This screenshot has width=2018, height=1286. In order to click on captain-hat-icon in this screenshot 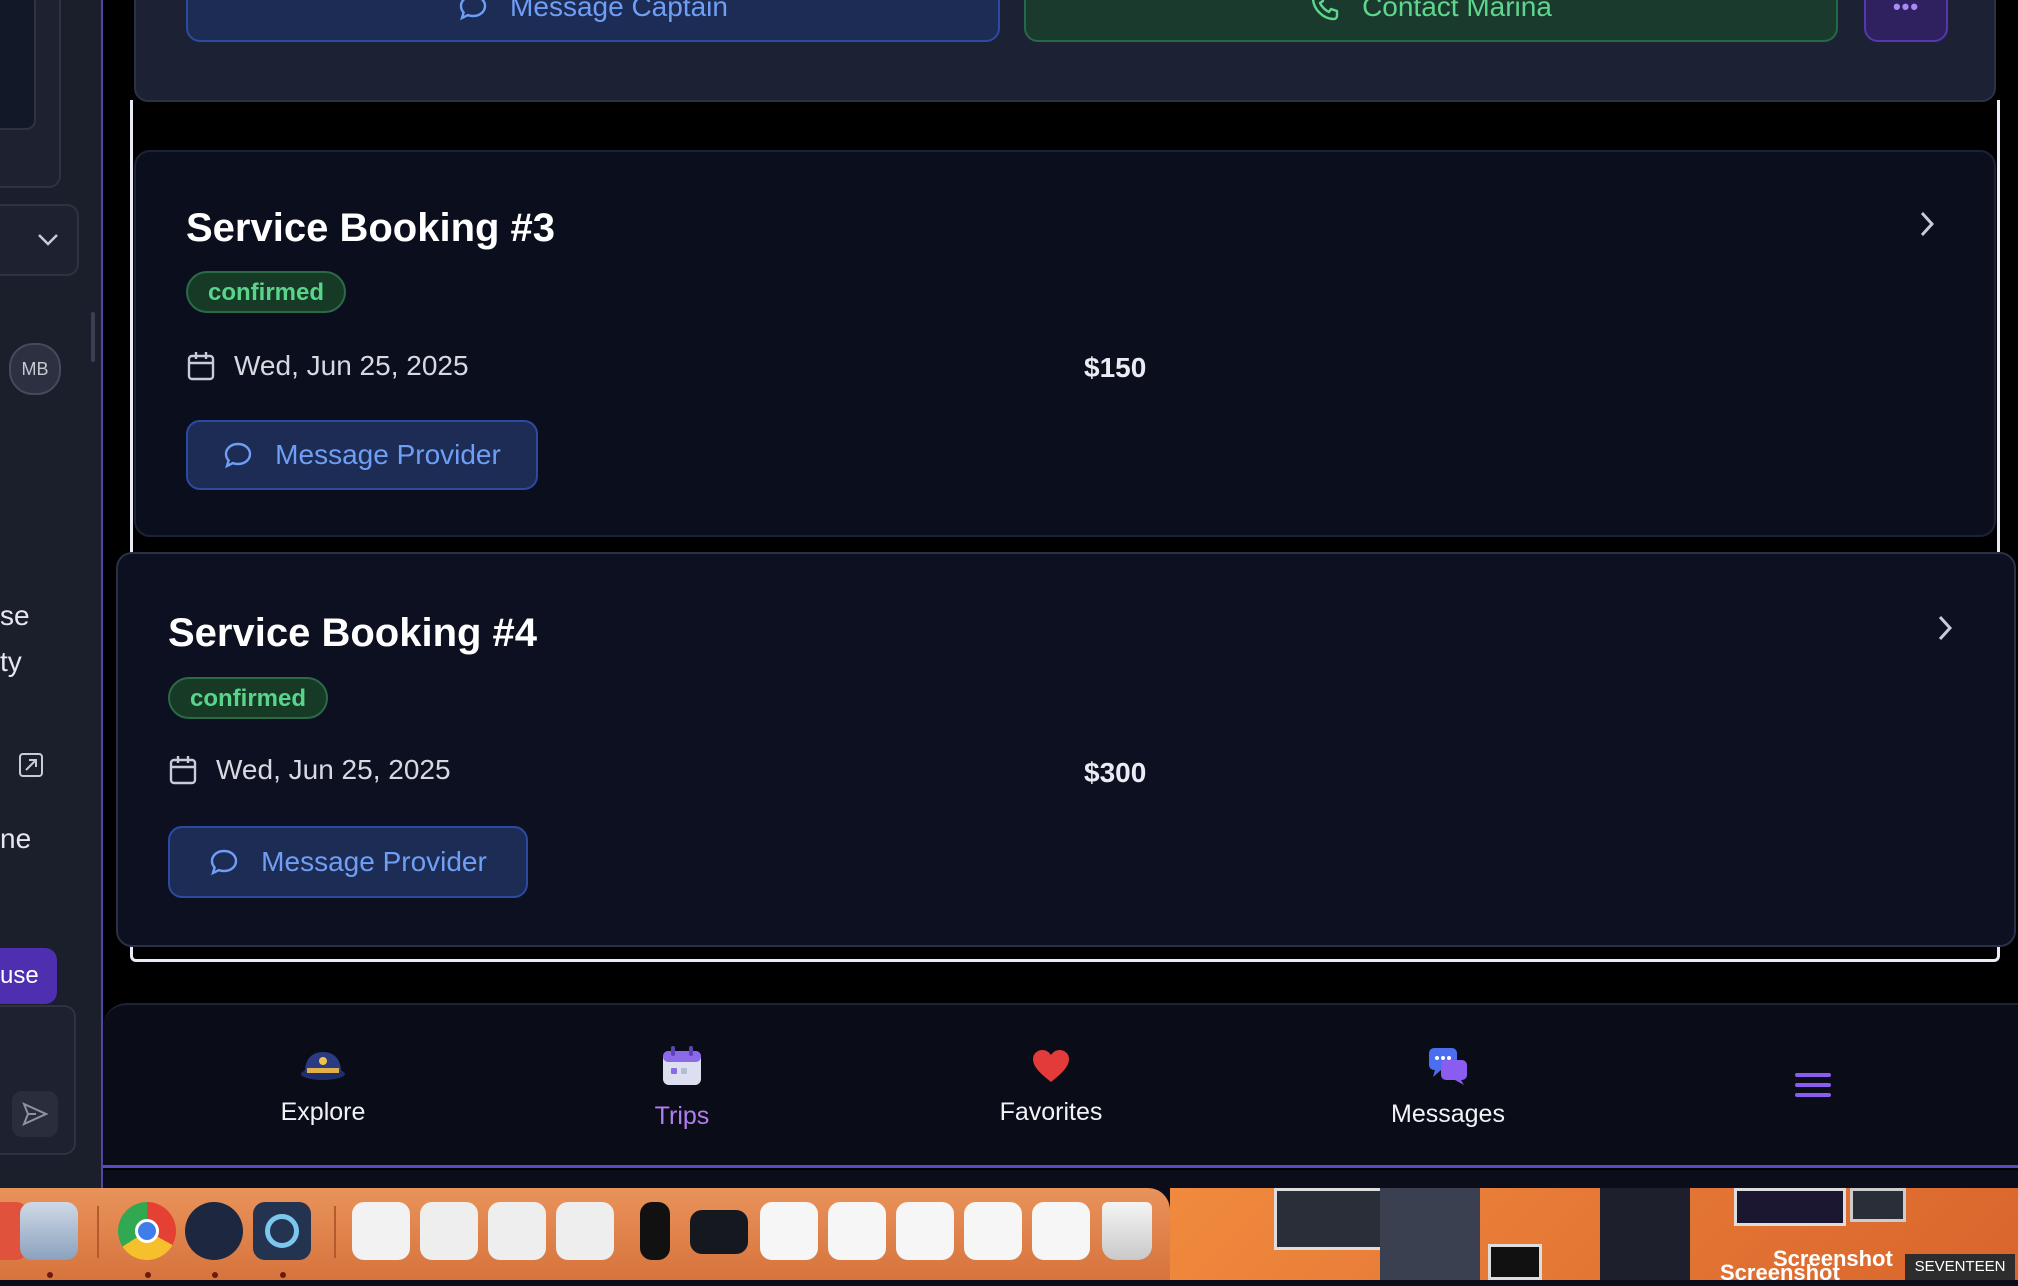, I will do `click(323, 1065)`.